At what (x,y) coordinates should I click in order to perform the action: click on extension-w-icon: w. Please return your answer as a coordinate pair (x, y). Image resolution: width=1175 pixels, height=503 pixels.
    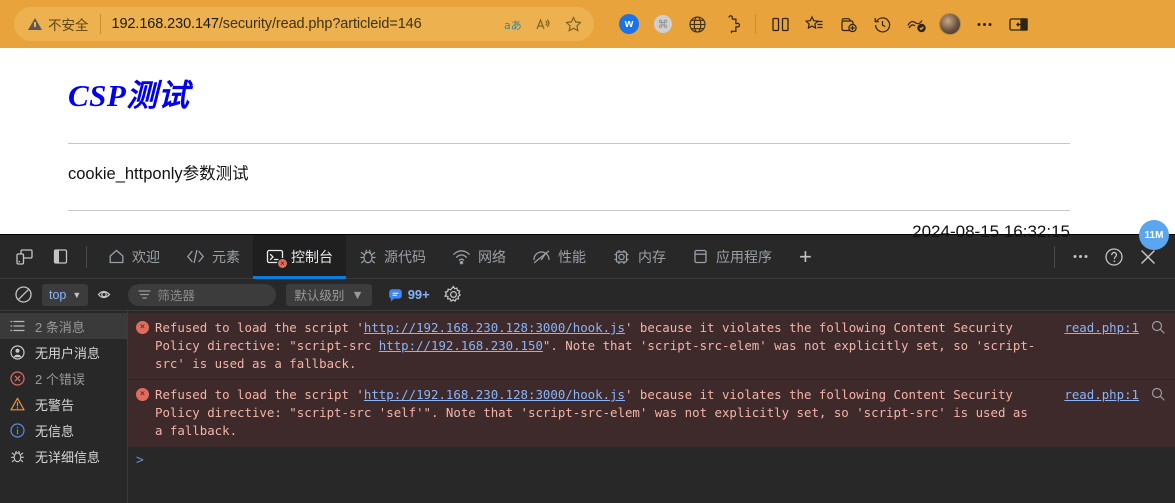
    Looking at the image, I should click on (629, 24).